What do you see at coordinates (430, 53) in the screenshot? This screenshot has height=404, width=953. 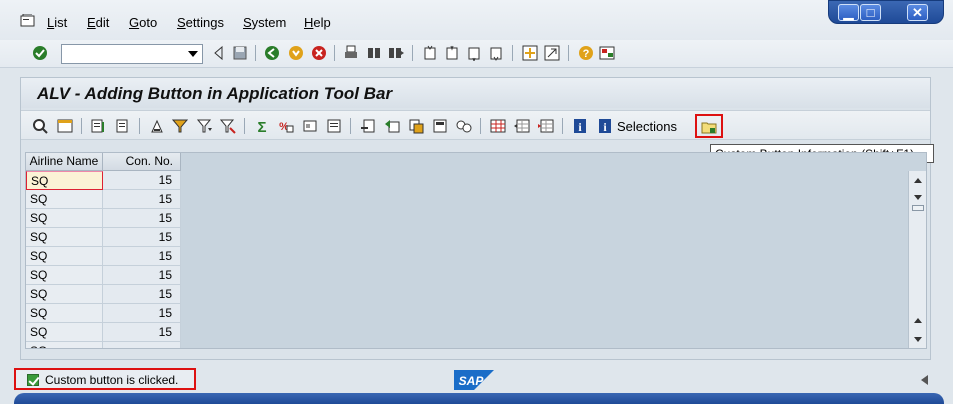 I see `first-page-icon` at bounding box center [430, 53].